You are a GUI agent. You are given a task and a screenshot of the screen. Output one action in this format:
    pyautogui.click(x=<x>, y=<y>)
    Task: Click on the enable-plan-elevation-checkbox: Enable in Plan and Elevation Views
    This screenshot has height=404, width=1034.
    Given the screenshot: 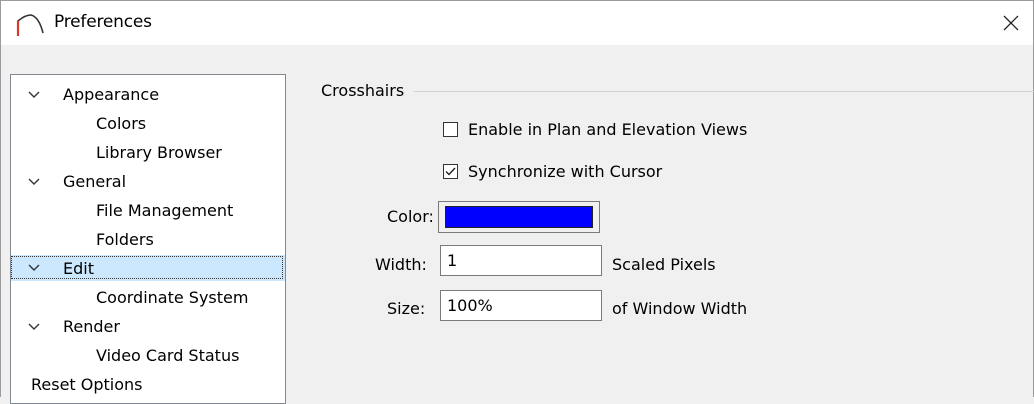 What is the action you would take?
    pyautogui.click(x=595, y=129)
    